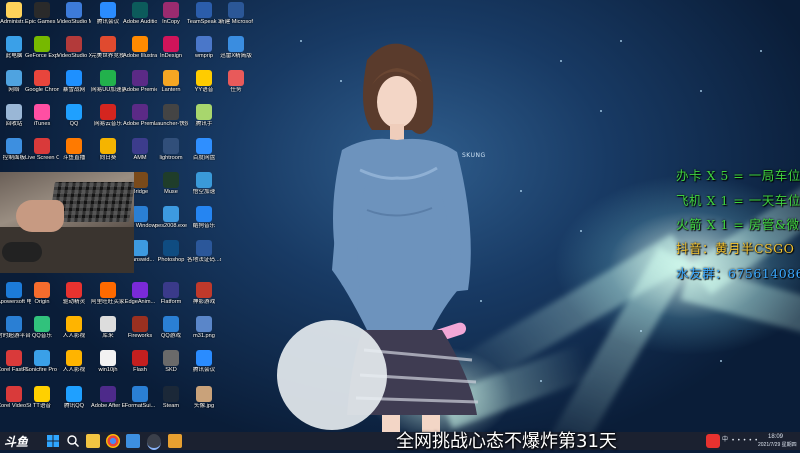 This screenshot has height=453, width=800. I want to click on overlay-text-line: 水友群：675614086, so click(738, 273).